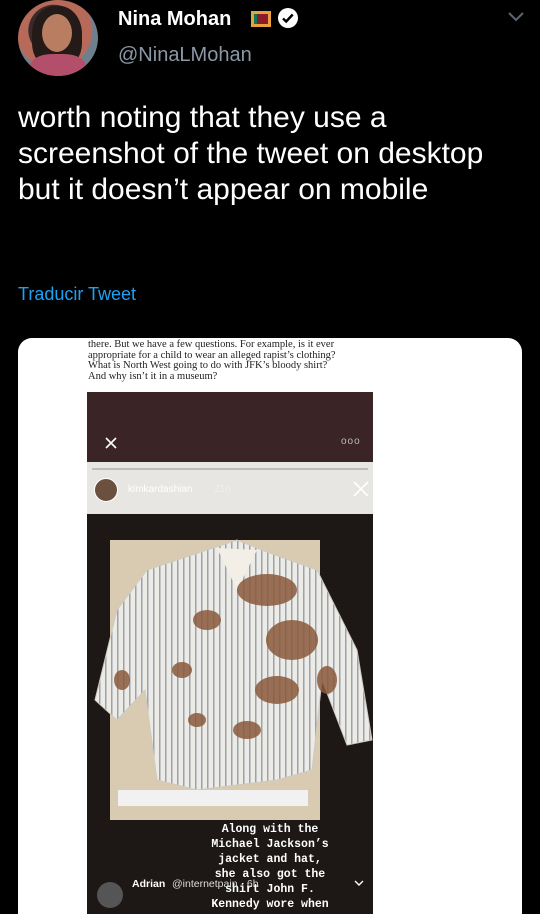 This screenshot has width=540, height=914. I want to click on sri-lanka-flag-icon, so click(261, 19).